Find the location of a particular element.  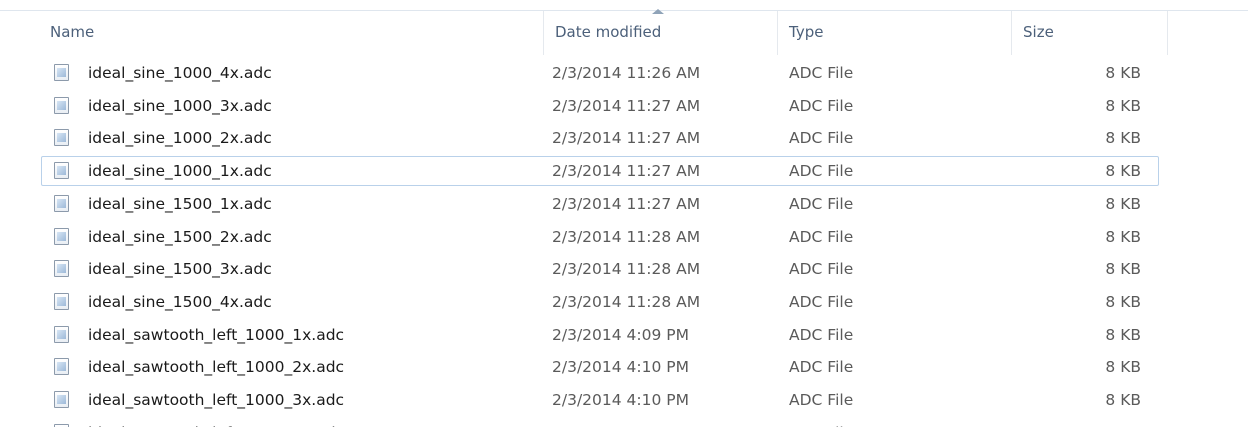

column-header-date-modified: Date modified is located at coordinates (660, 33).